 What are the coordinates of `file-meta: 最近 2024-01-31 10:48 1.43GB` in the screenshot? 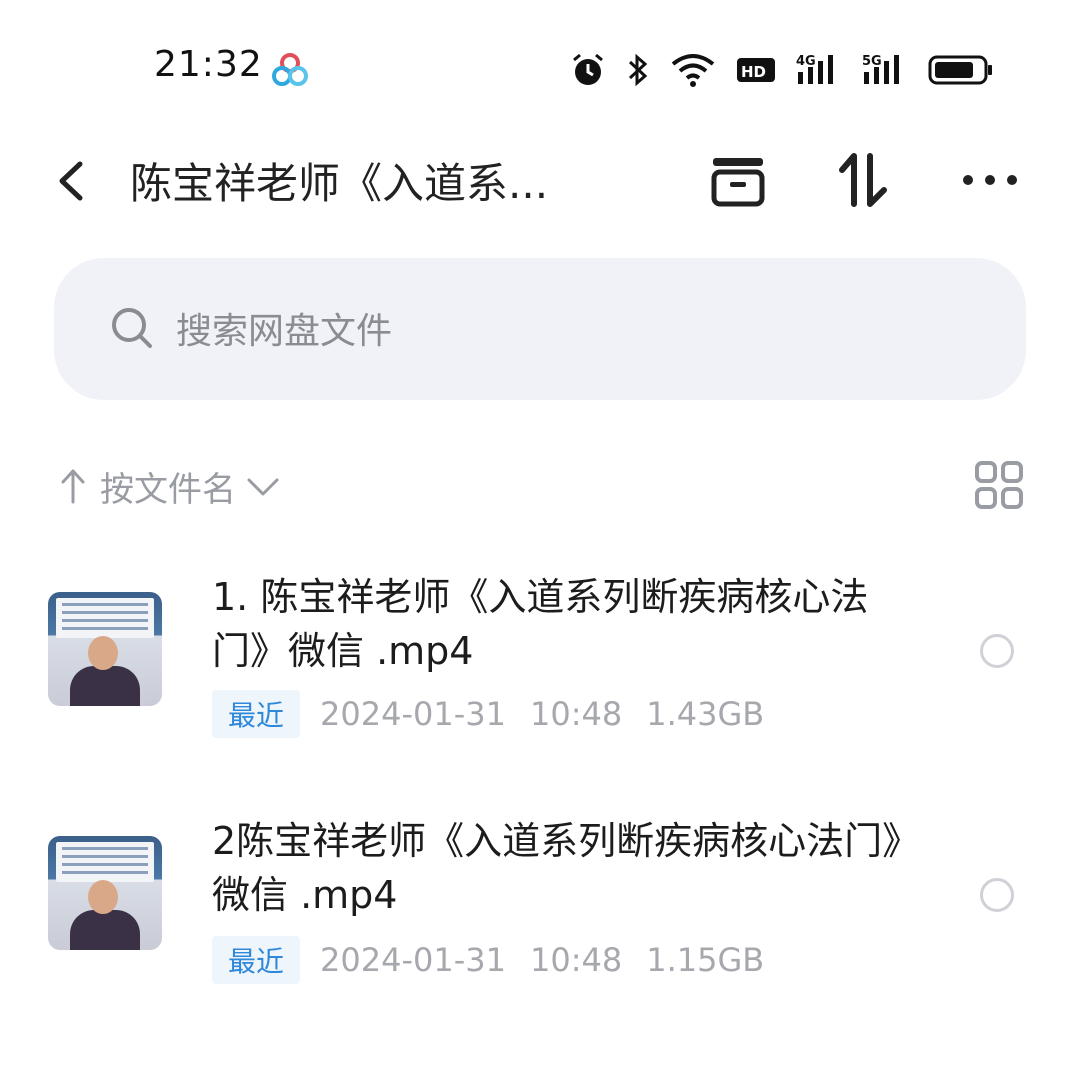 It's located at (500, 714).